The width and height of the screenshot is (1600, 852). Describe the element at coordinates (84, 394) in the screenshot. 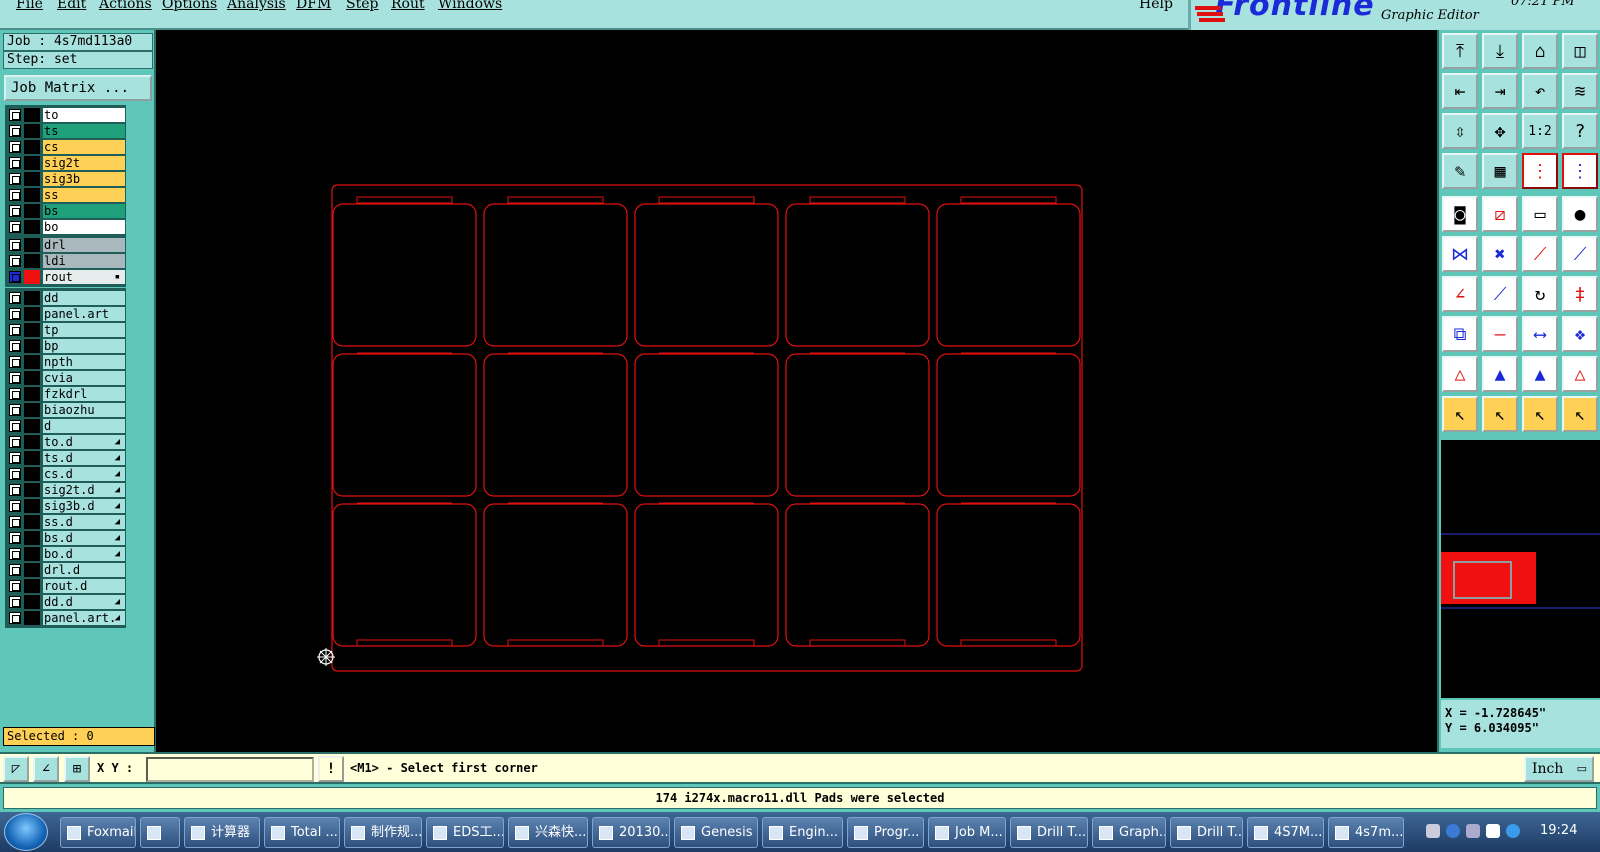

I see `layer-name: fzkdrl` at that location.